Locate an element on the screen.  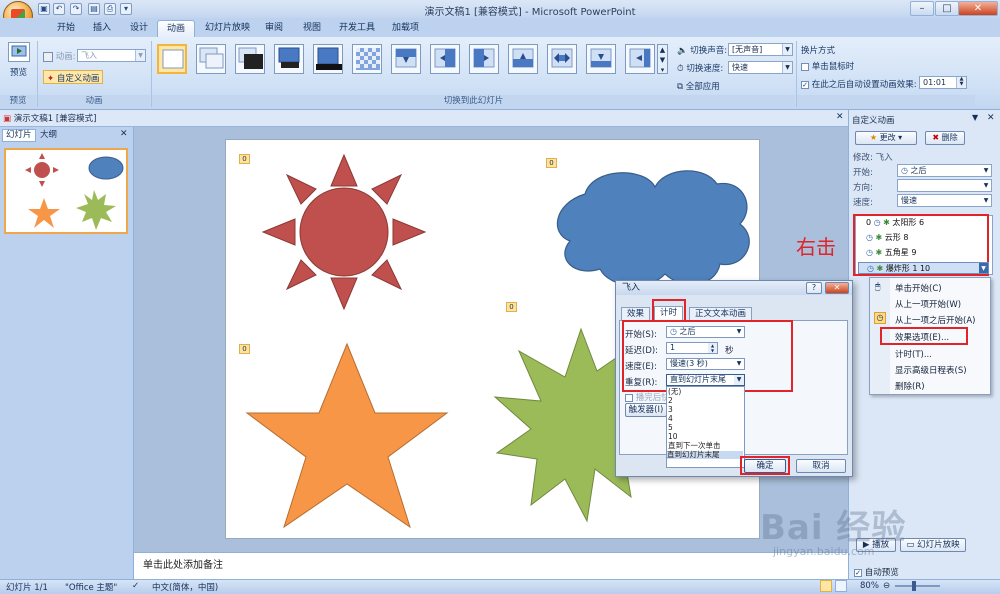
menu-item-remove: 删除(R) is located at coordinates (910, 386).